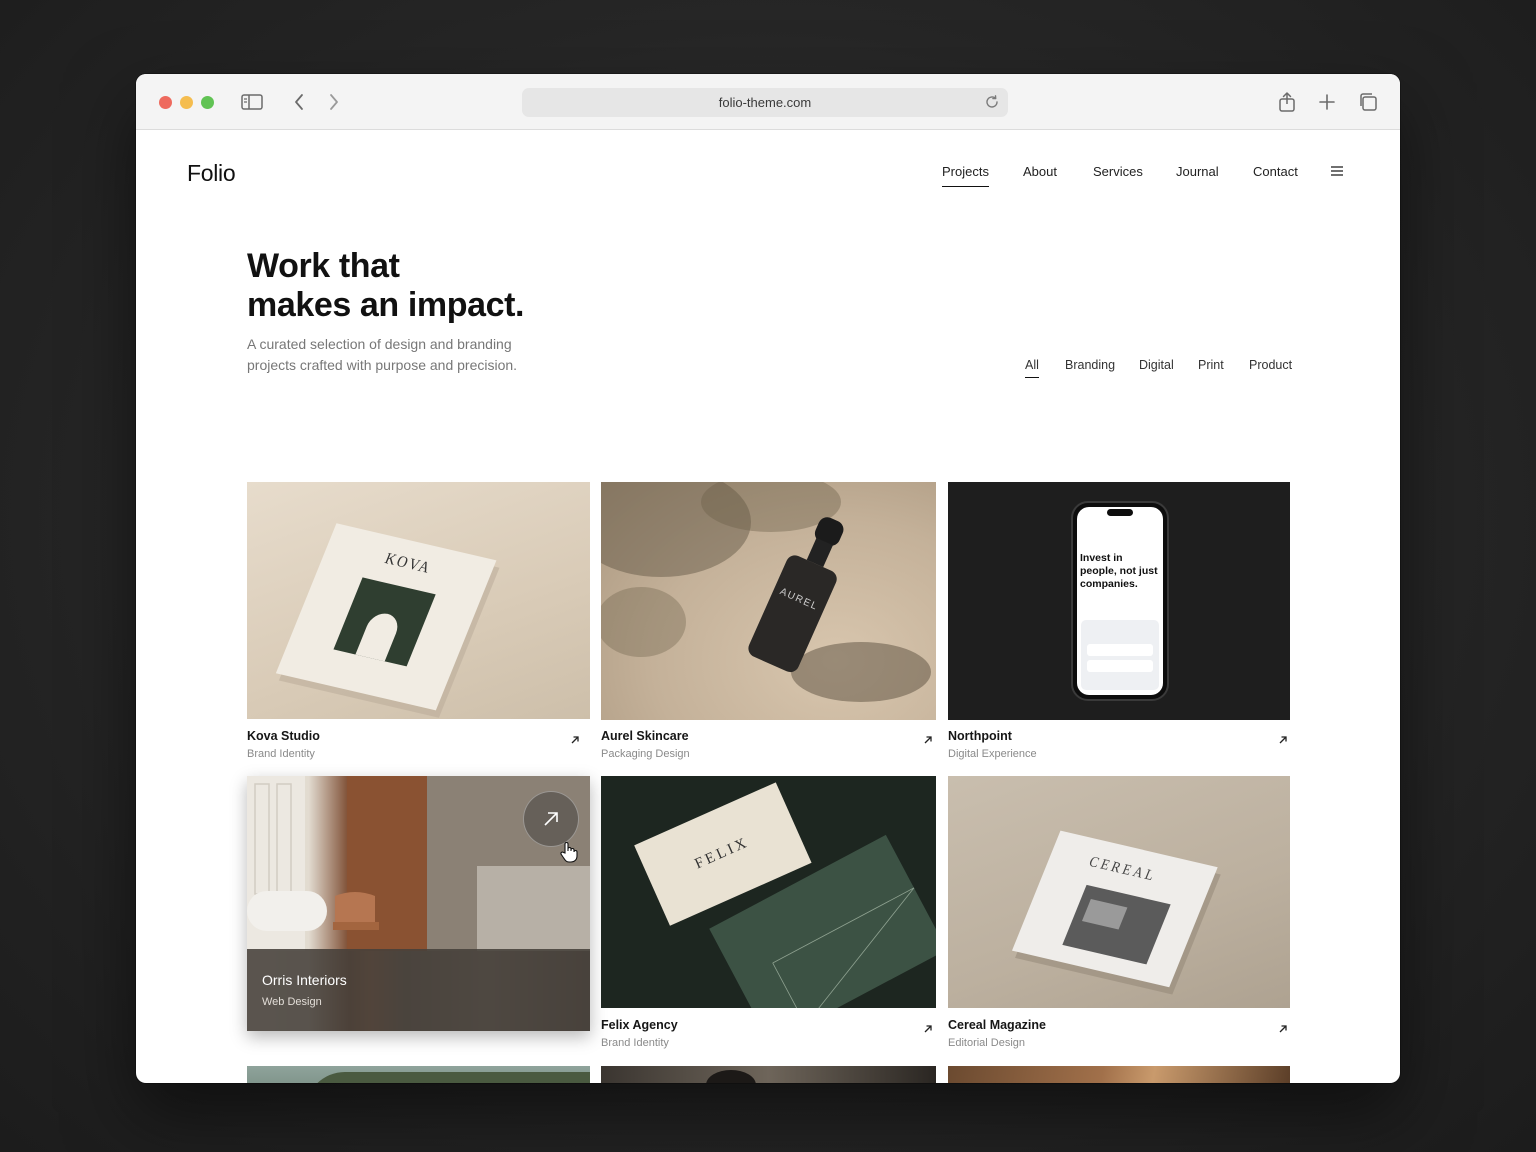 Image resolution: width=1536 pixels, height=1152 pixels. I want to click on forward-icon, so click(334, 102).